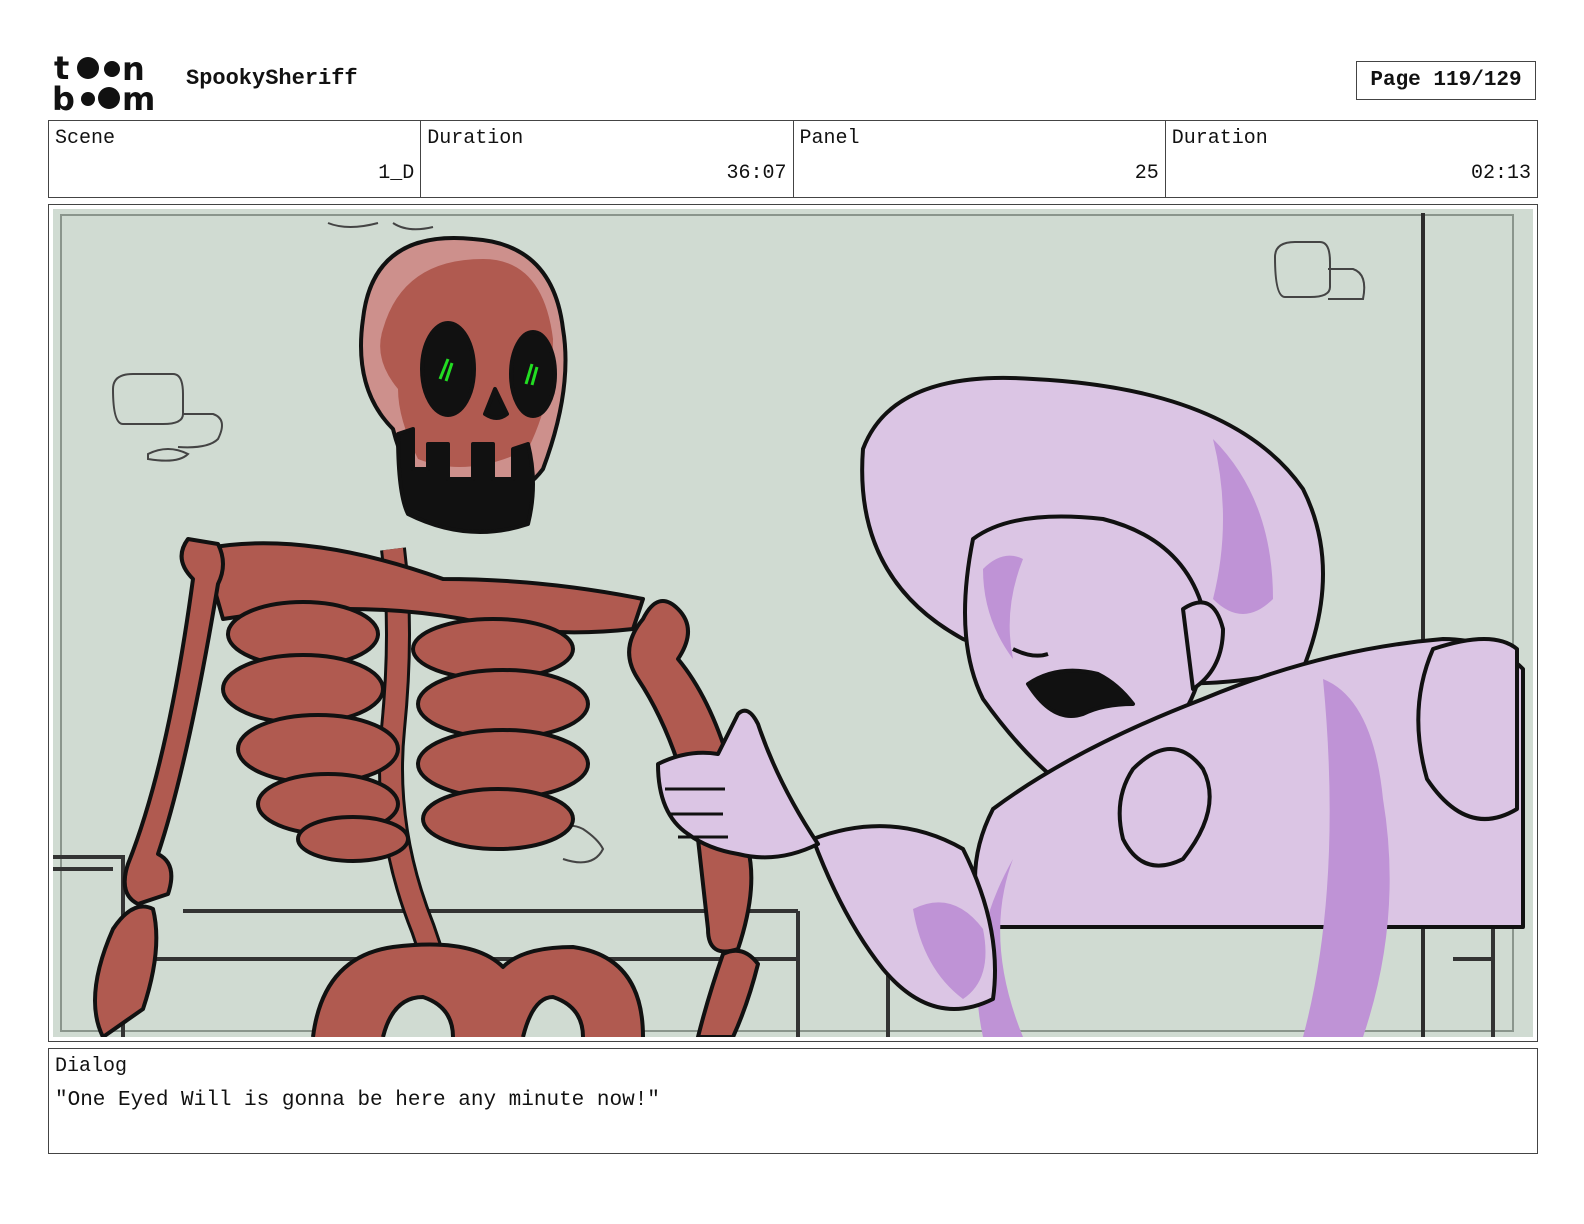 The image size is (1584, 1224). I want to click on dialog-label: Dialog, so click(91, 1066).